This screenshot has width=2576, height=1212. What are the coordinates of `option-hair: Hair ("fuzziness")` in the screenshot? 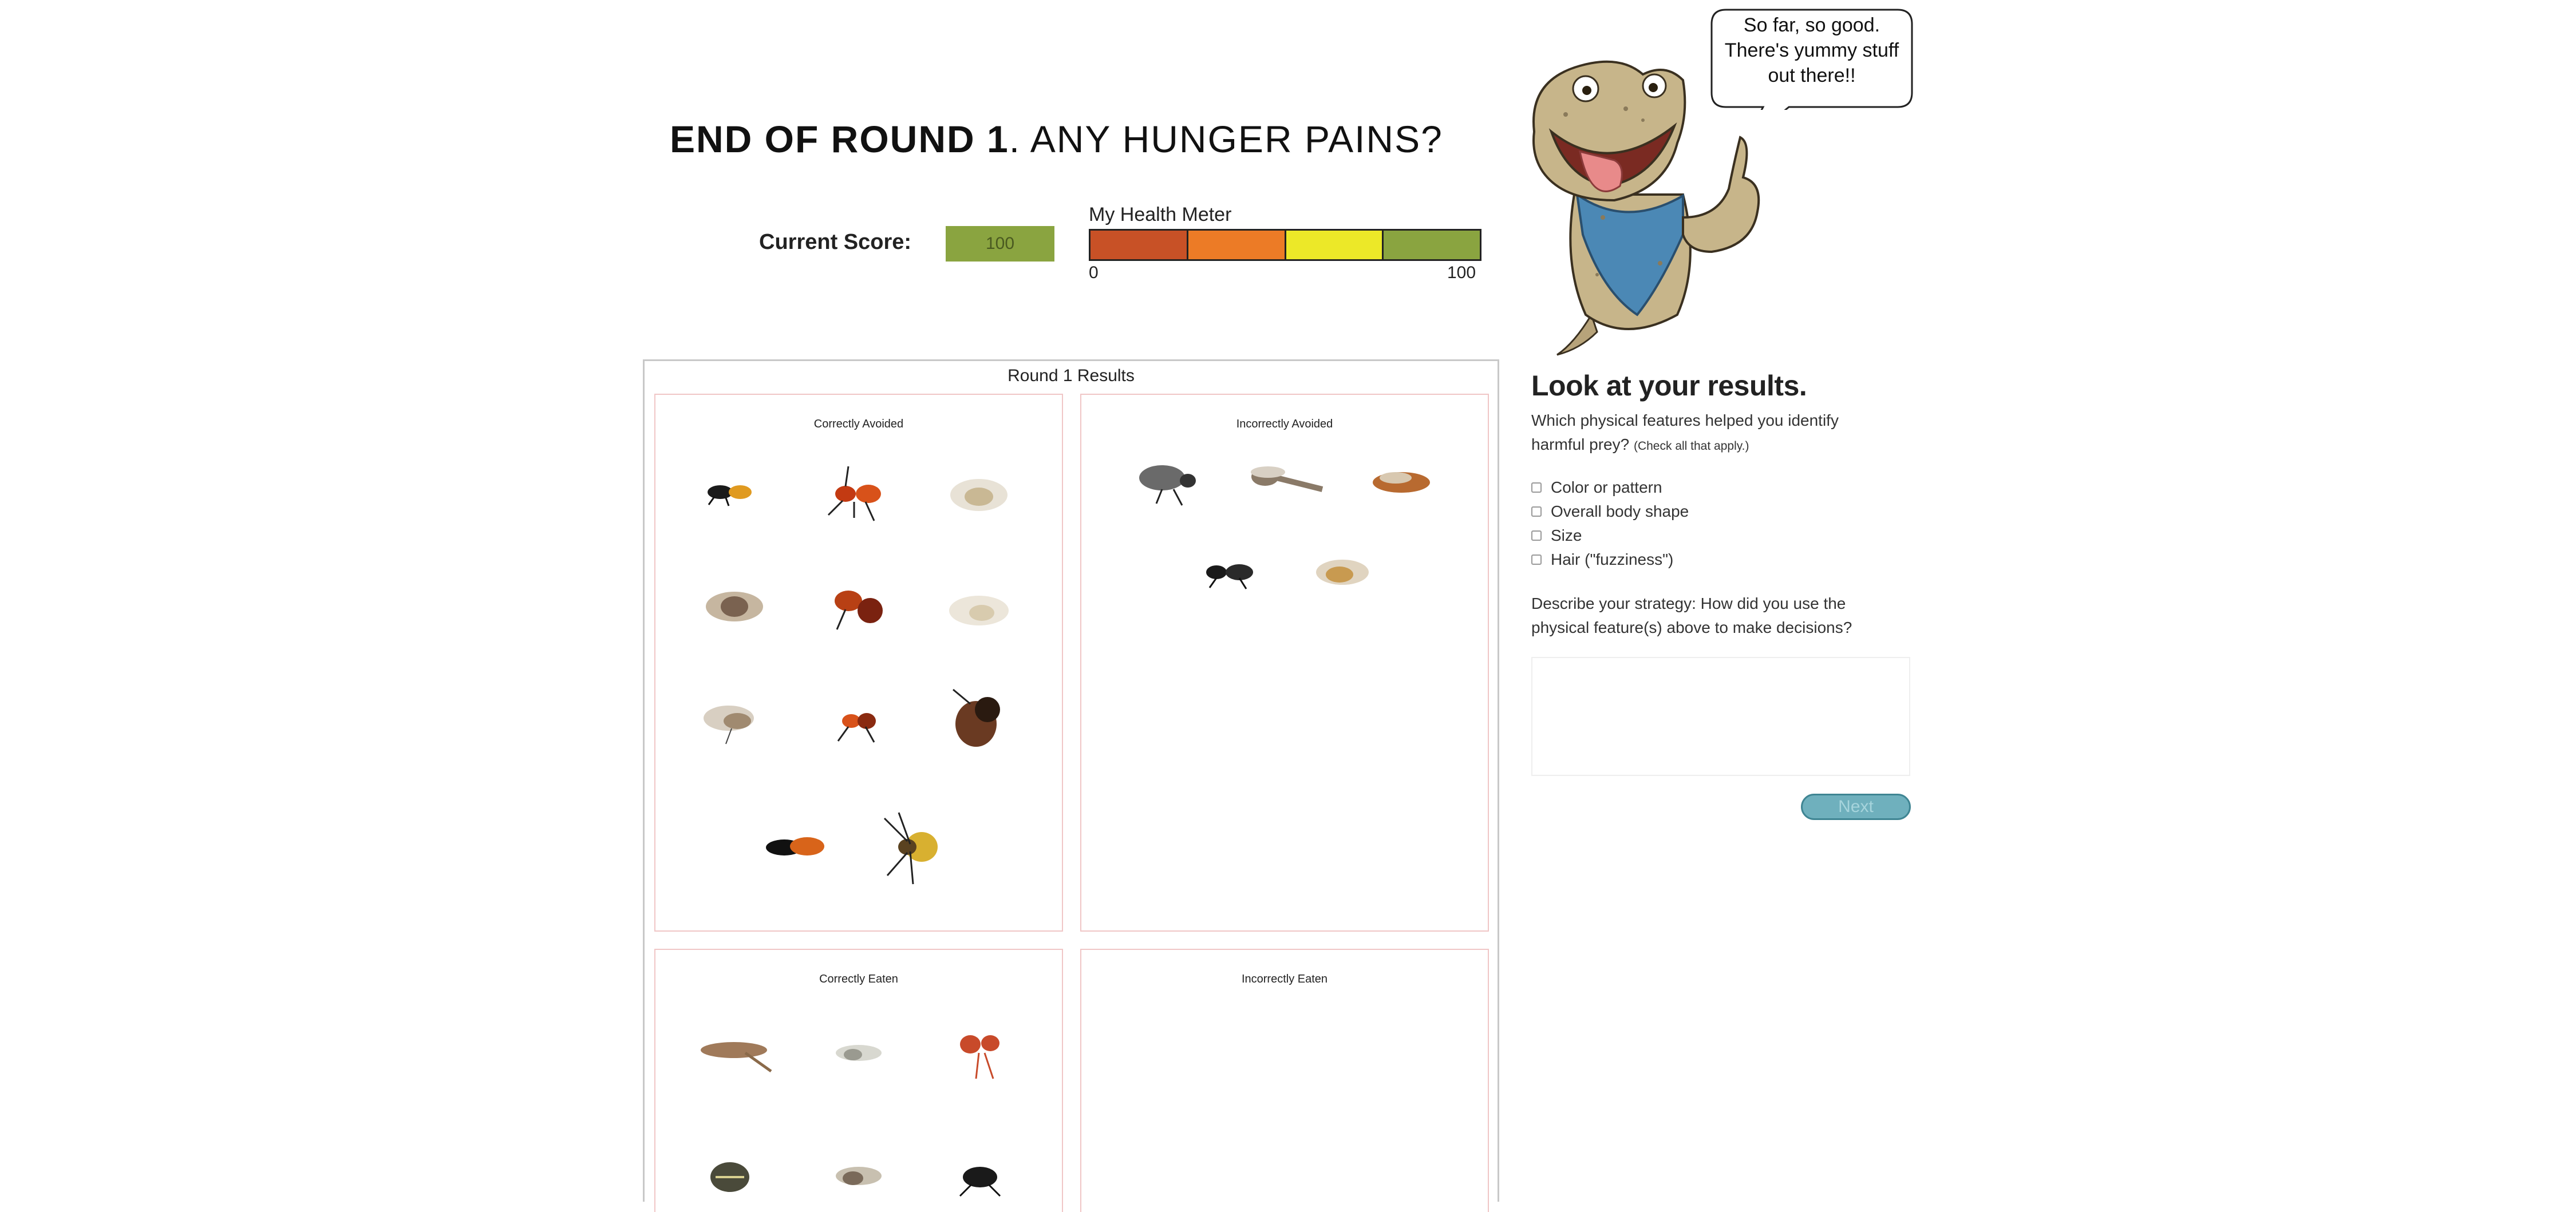 It's located at (1602, 559).